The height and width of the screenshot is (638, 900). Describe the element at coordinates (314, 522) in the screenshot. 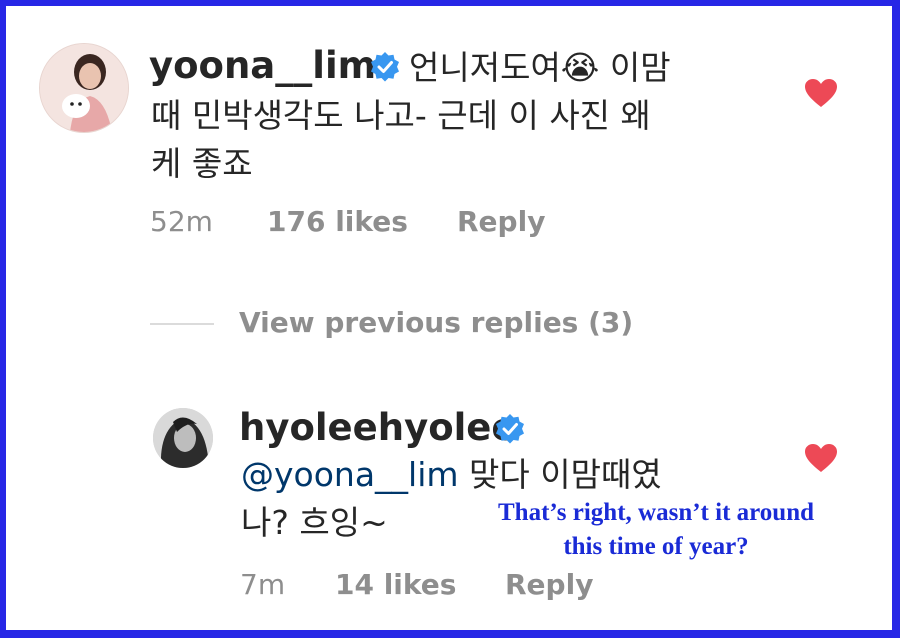

I see `reply-text-line: 나? 흐잉~` at that location.